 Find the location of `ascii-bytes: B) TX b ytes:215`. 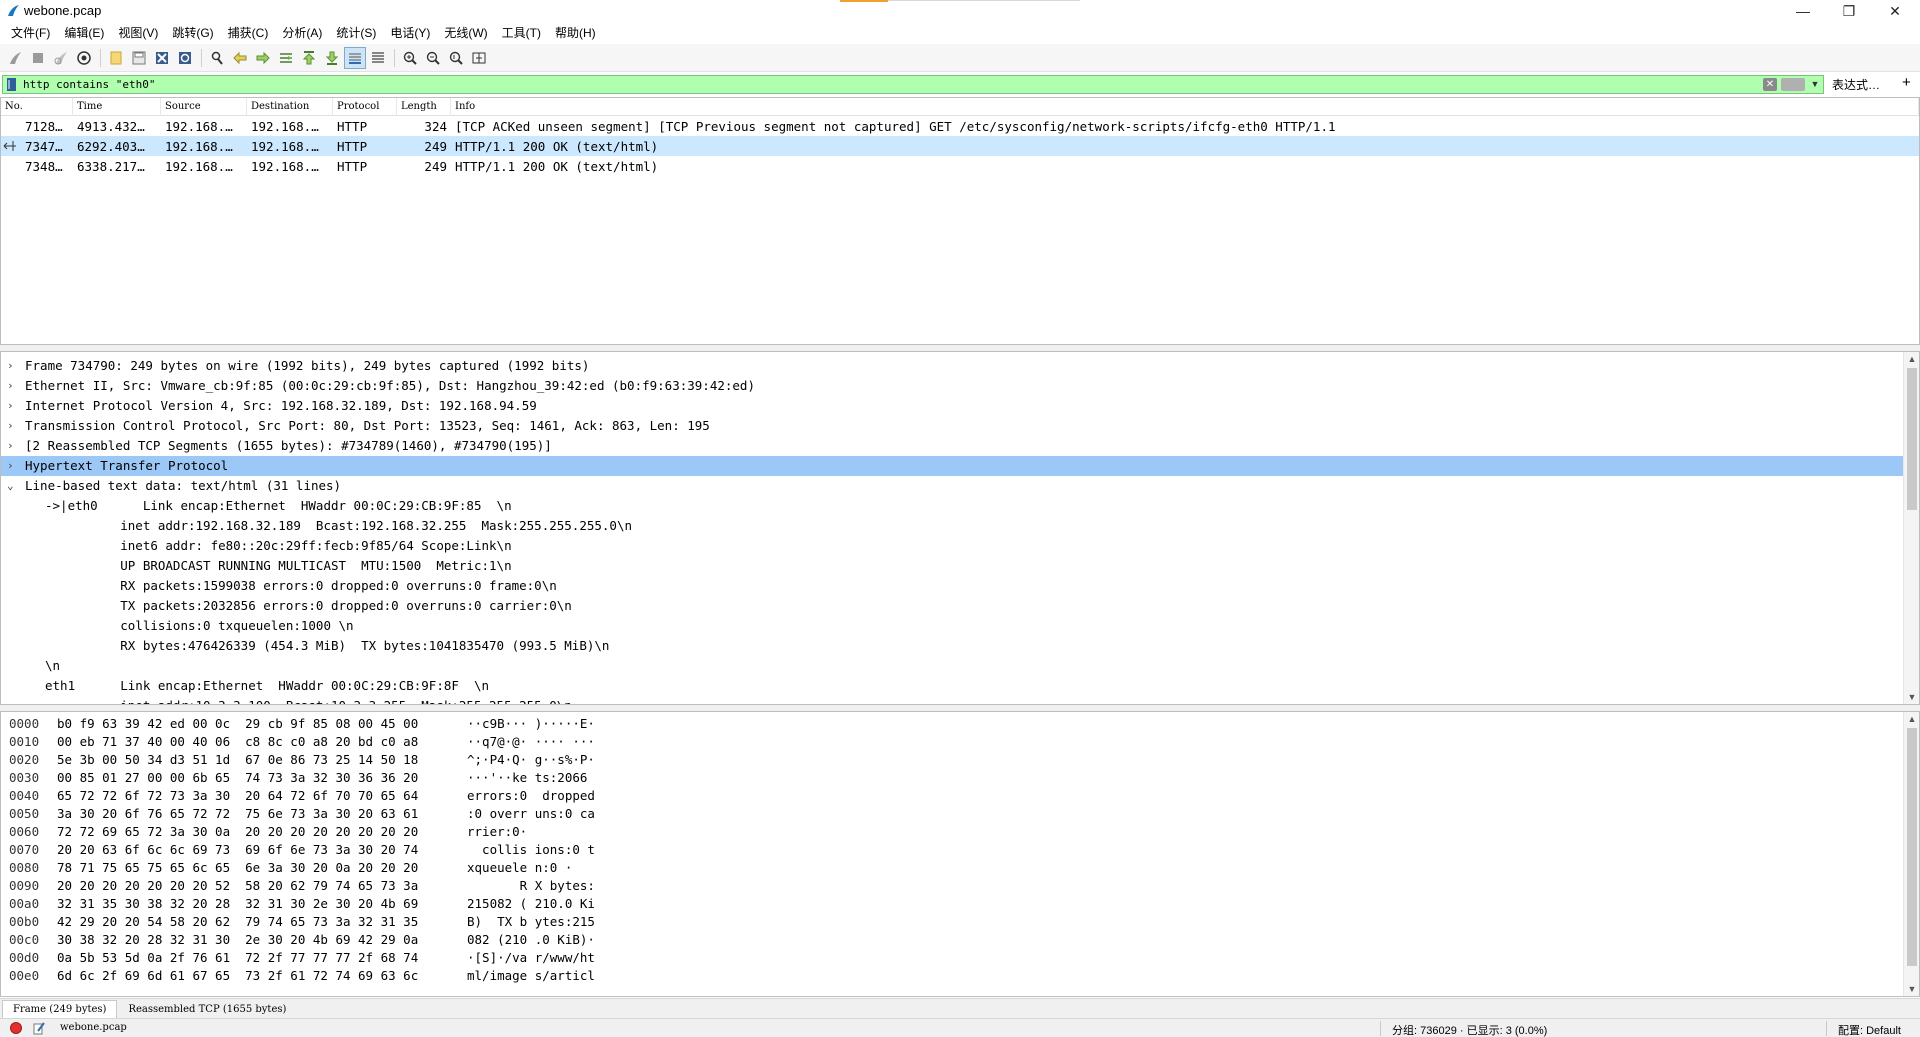

ascii-bytes: B) TX b ytes:215 is located at coordinates (547, 922).